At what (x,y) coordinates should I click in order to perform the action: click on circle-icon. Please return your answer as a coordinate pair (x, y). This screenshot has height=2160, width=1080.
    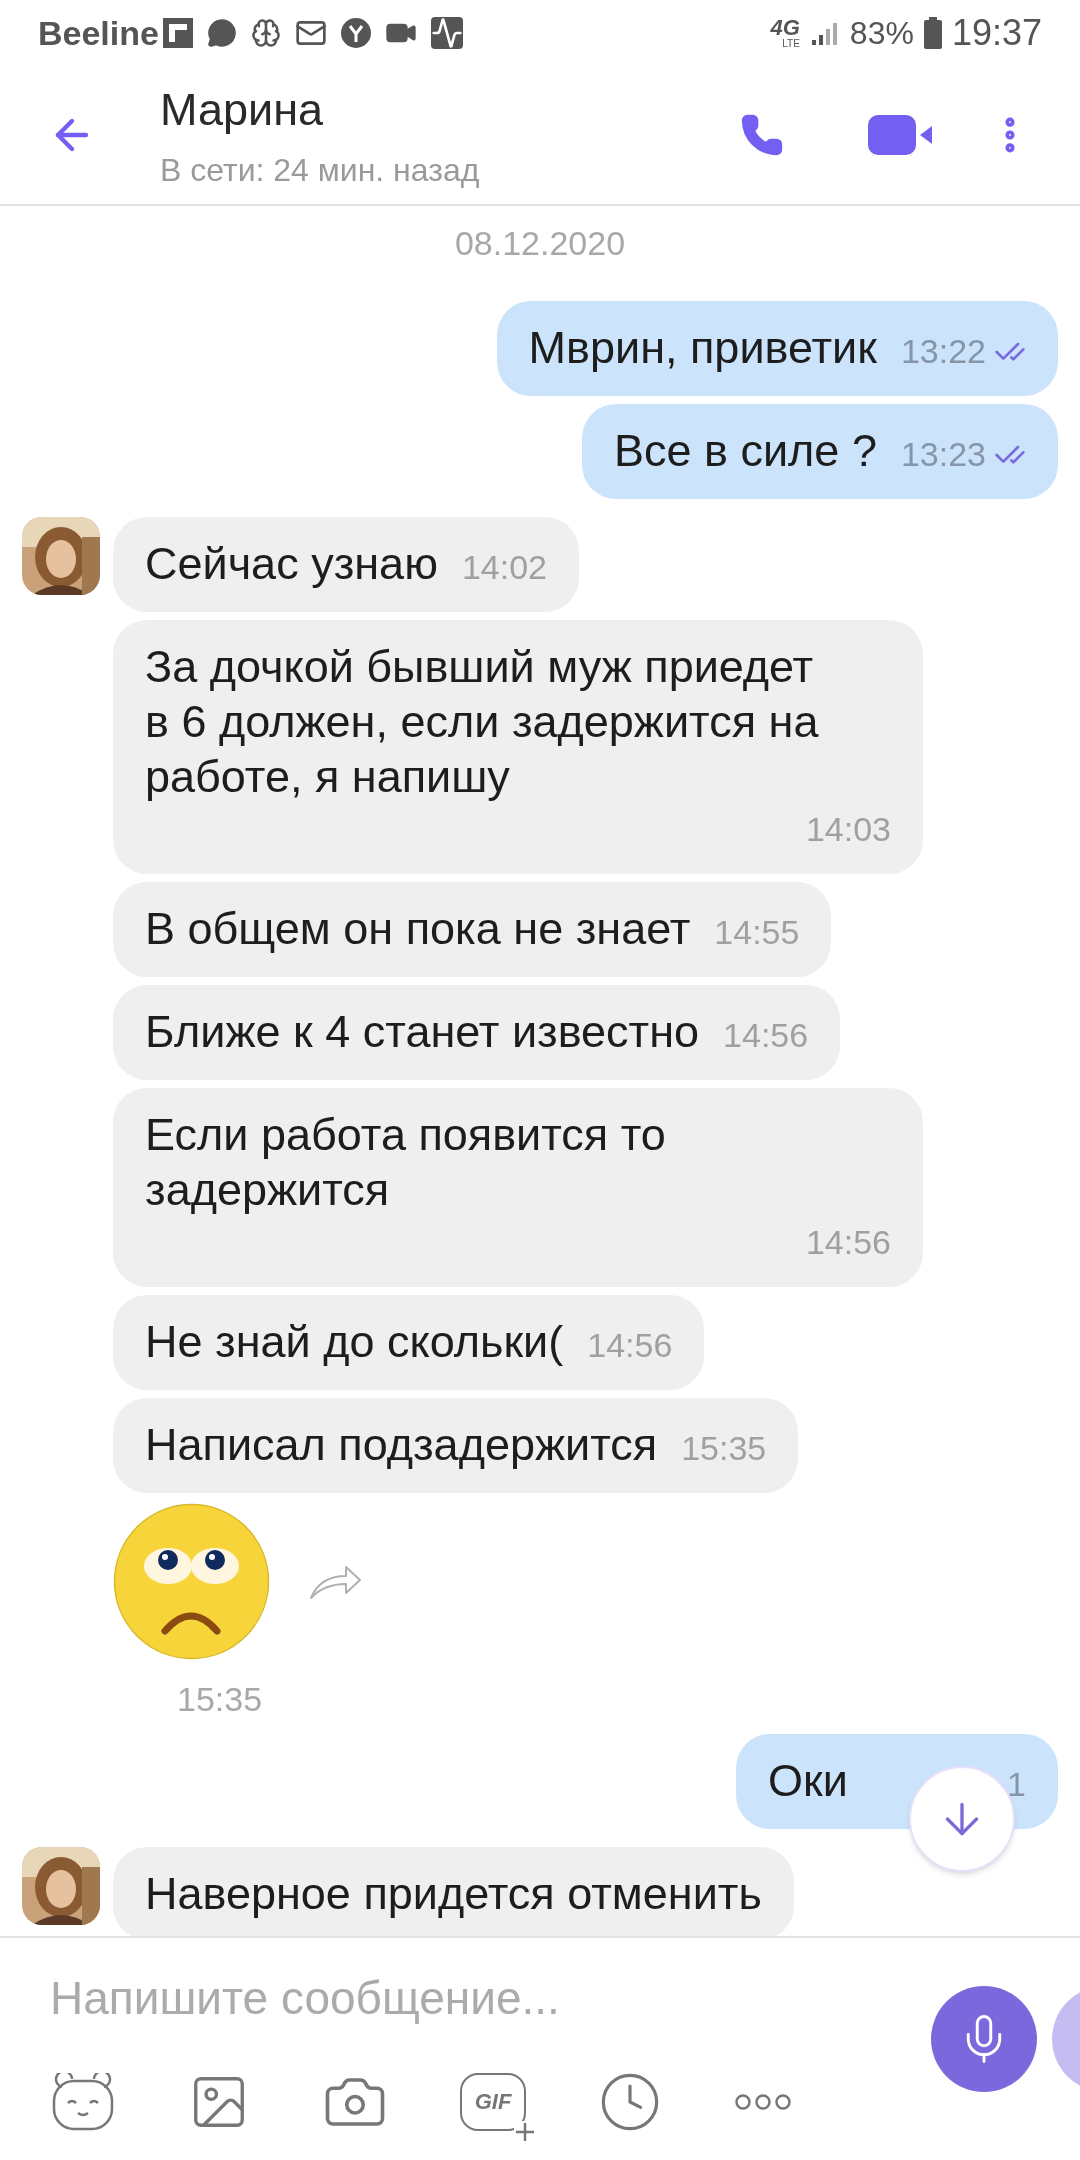
    Looking at the image, I should click on (355, 33).